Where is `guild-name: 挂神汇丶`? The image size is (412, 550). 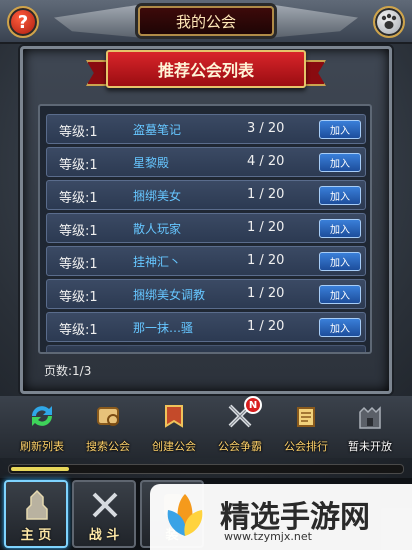
guild-name: 挂神汇丶 is located at coordinates (157, 262).